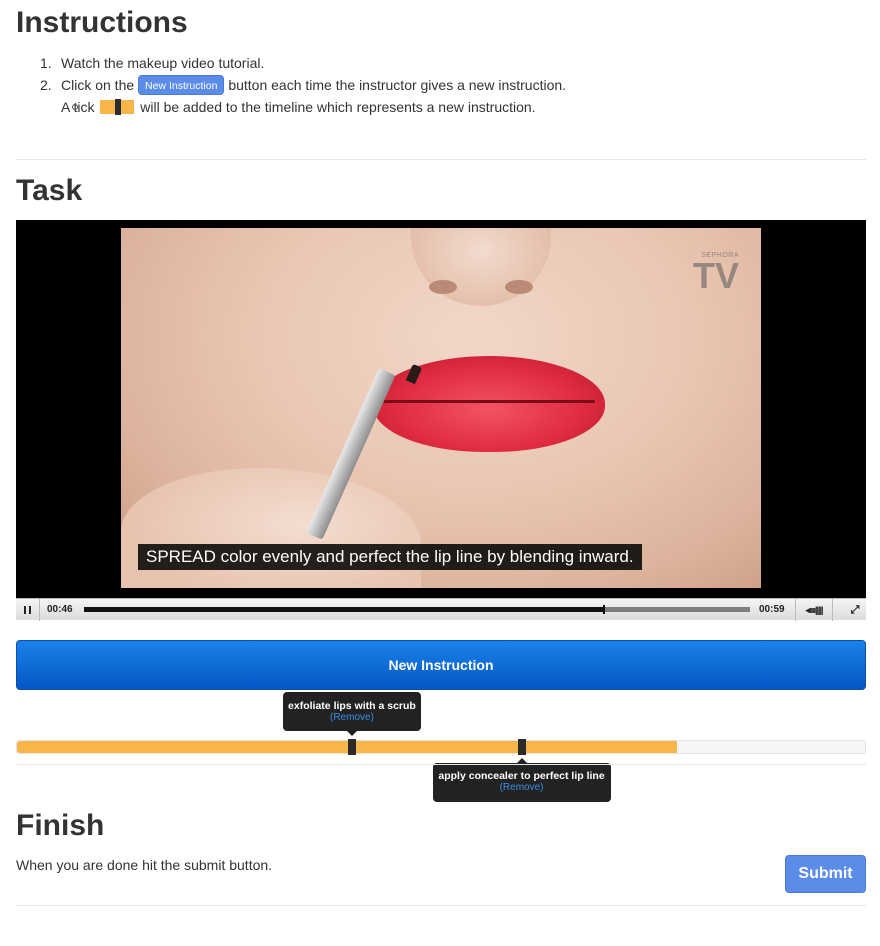  I want to click on volume-icon: ◂ıııı|||||, so click(814, 610).